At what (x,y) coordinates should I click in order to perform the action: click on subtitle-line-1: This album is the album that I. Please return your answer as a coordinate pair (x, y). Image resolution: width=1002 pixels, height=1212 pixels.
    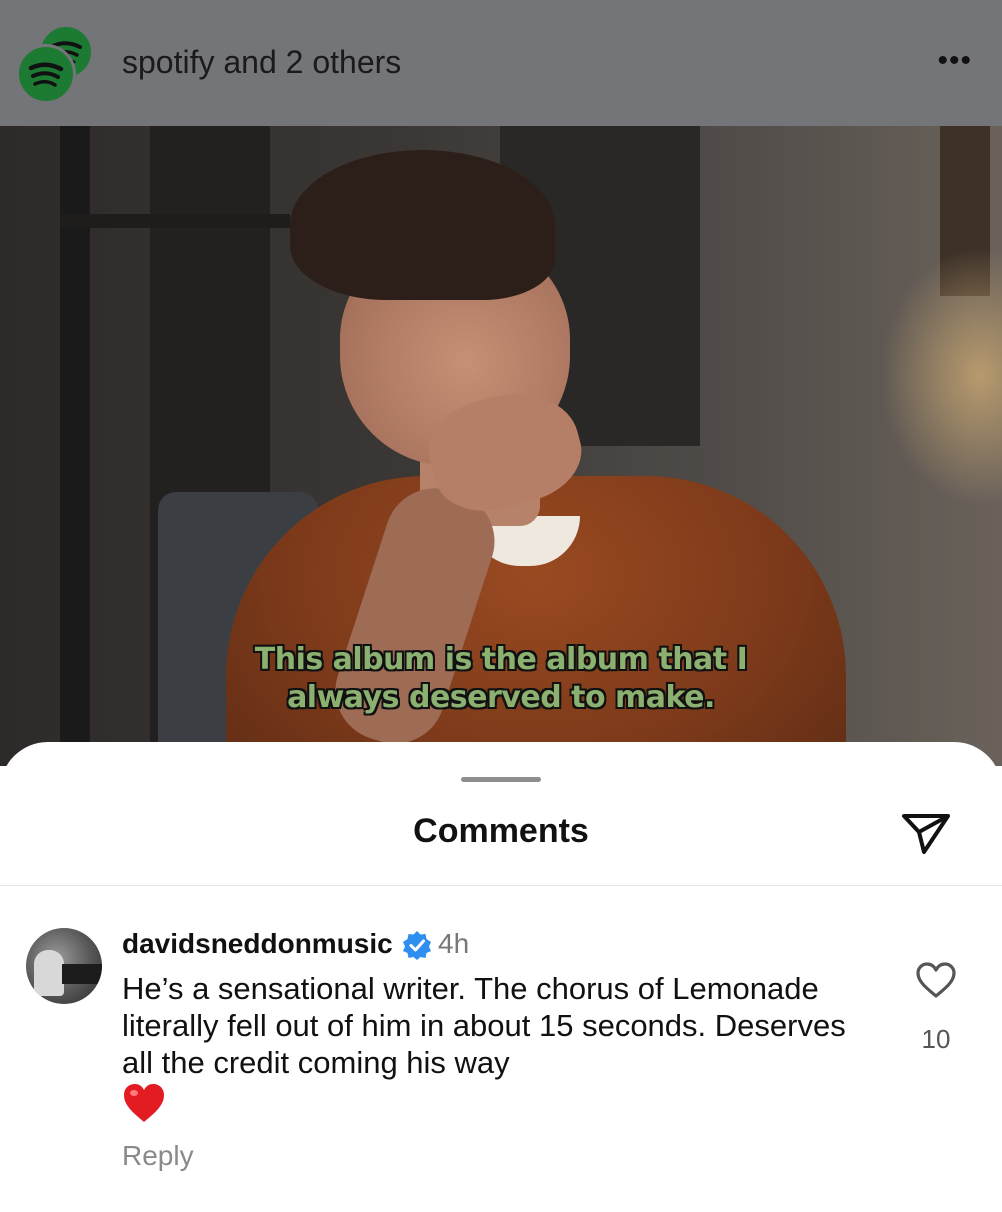
    Looking at the image, I should click on (501, 659).